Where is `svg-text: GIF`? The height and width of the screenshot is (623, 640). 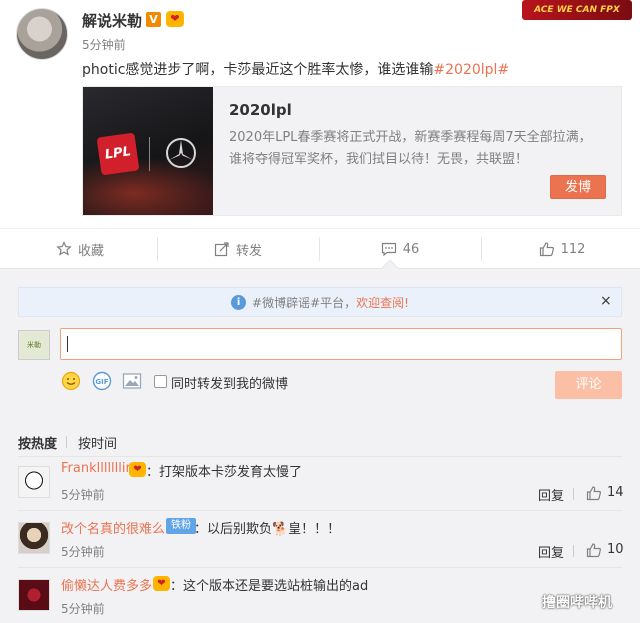 svg-text: GIF is located at coordinates (101, 382).